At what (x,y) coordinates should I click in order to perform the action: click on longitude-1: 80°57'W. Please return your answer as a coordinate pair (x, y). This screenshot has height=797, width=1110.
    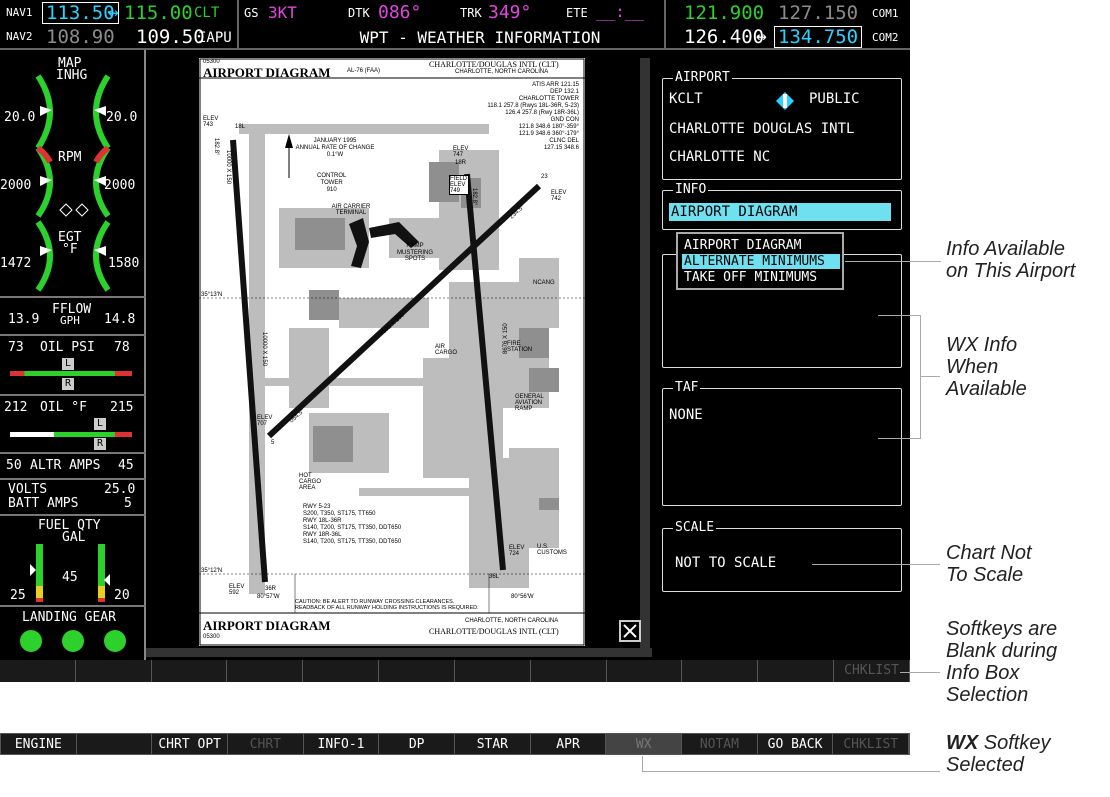
    Looking at the image, I should click on (268, 597).